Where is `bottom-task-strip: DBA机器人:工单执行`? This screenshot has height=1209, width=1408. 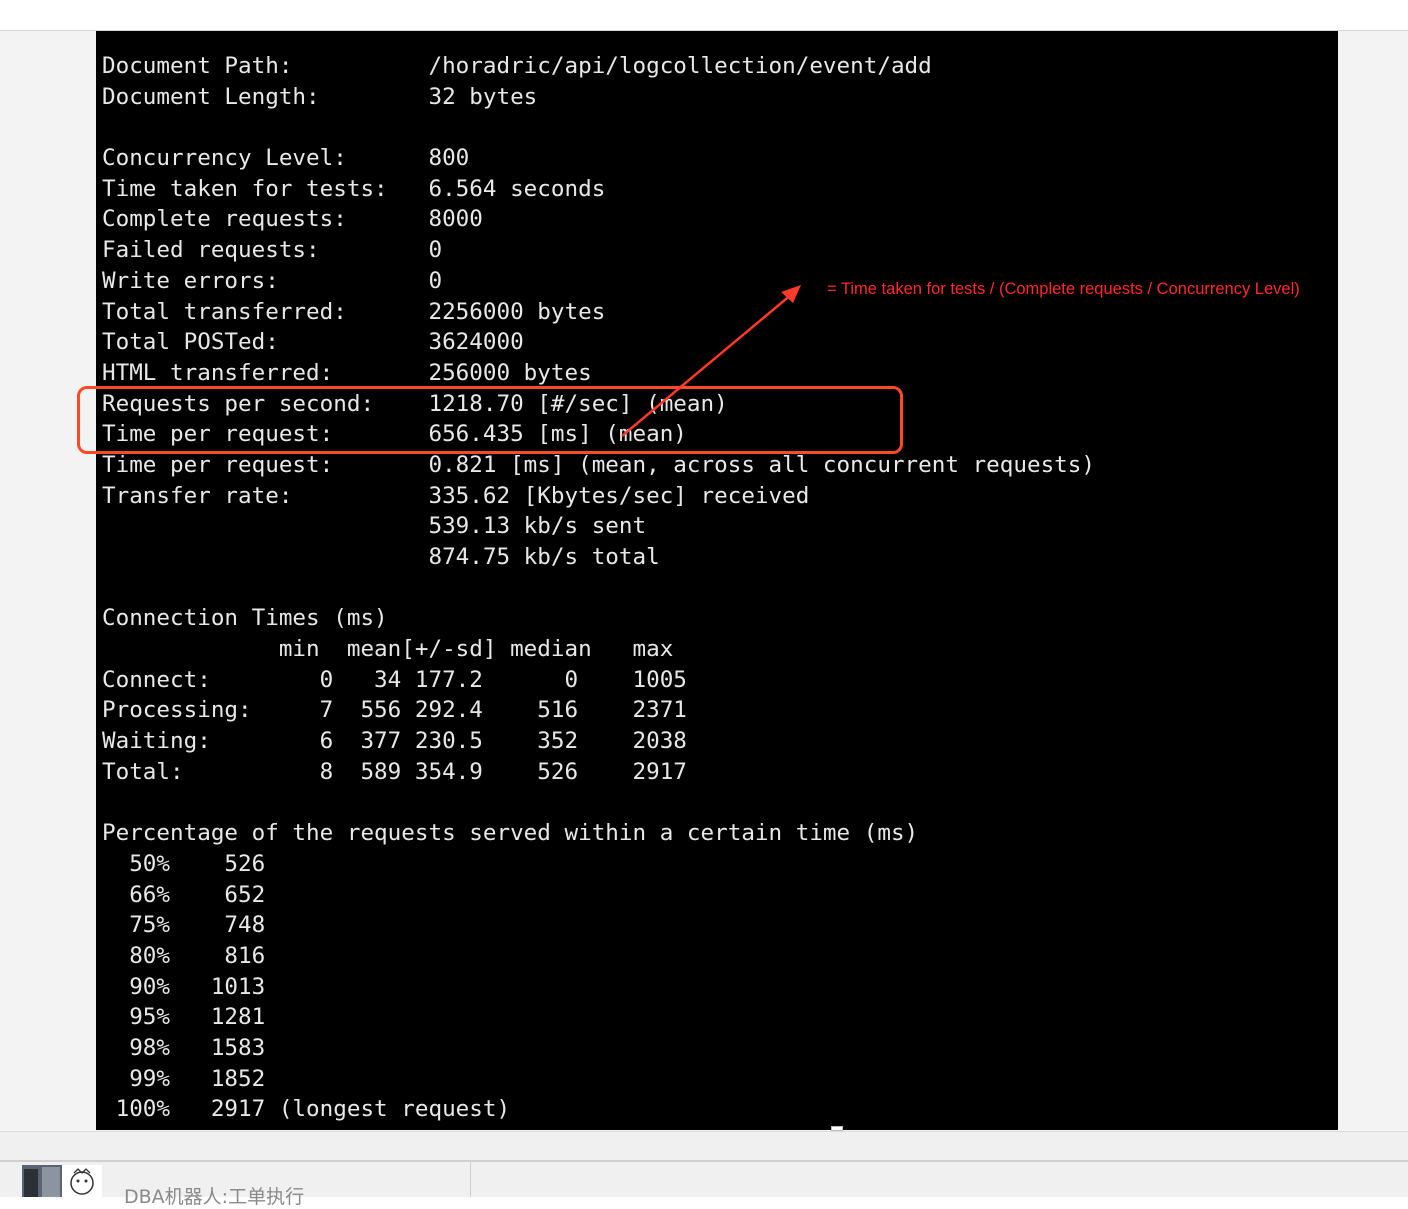
bottom-task-strip: DBA机器人:工单执行 is located at coordinates (704, 1169).